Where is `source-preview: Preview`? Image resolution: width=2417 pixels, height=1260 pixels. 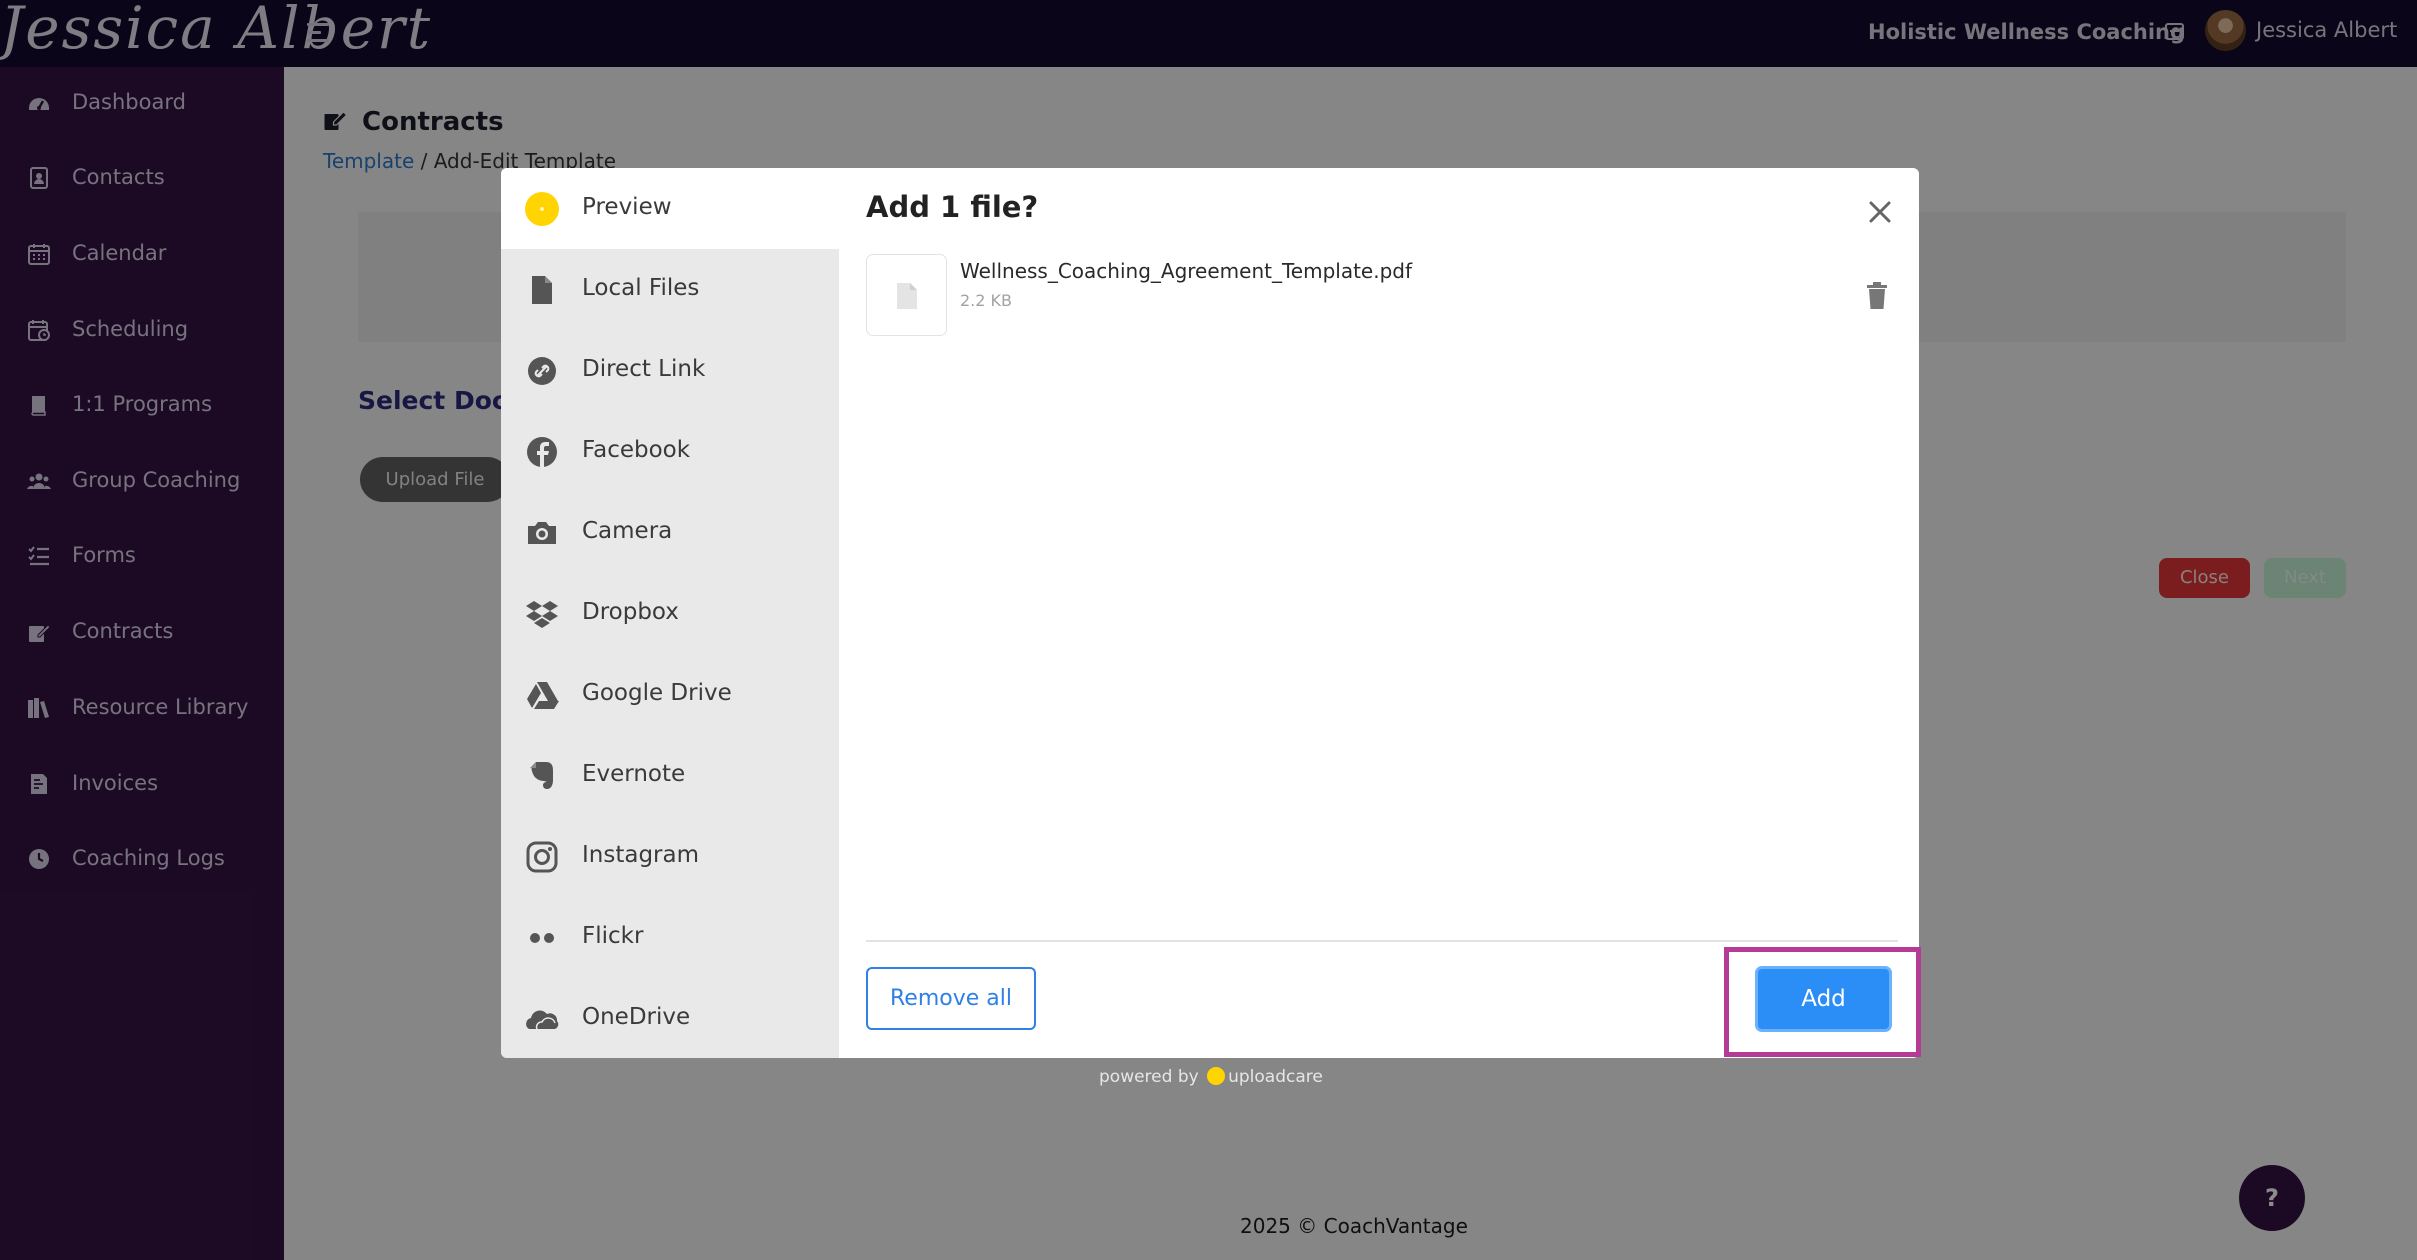 source-preview: Preview is located at coordinates (670, 208).